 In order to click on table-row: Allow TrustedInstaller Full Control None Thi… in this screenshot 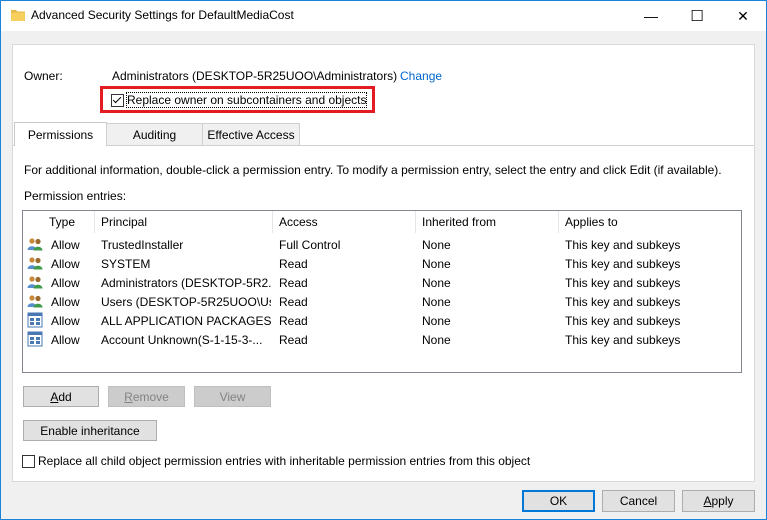, I will do `click(382, 244)`.